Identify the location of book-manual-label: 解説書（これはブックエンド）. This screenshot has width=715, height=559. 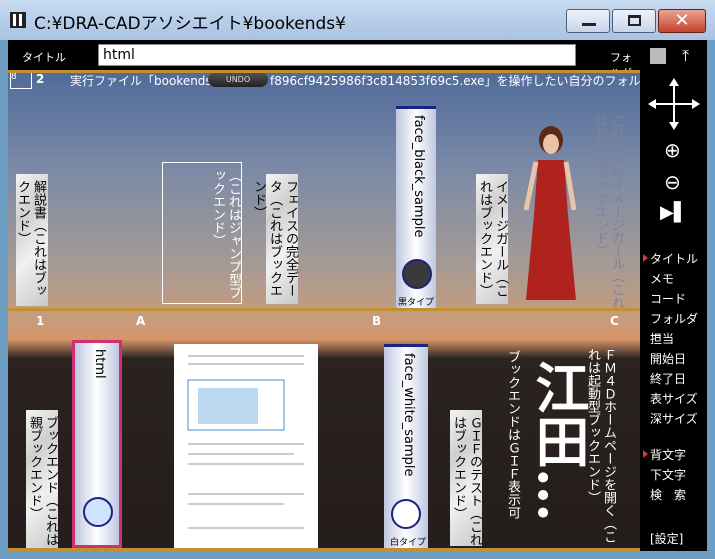
(30, 243).